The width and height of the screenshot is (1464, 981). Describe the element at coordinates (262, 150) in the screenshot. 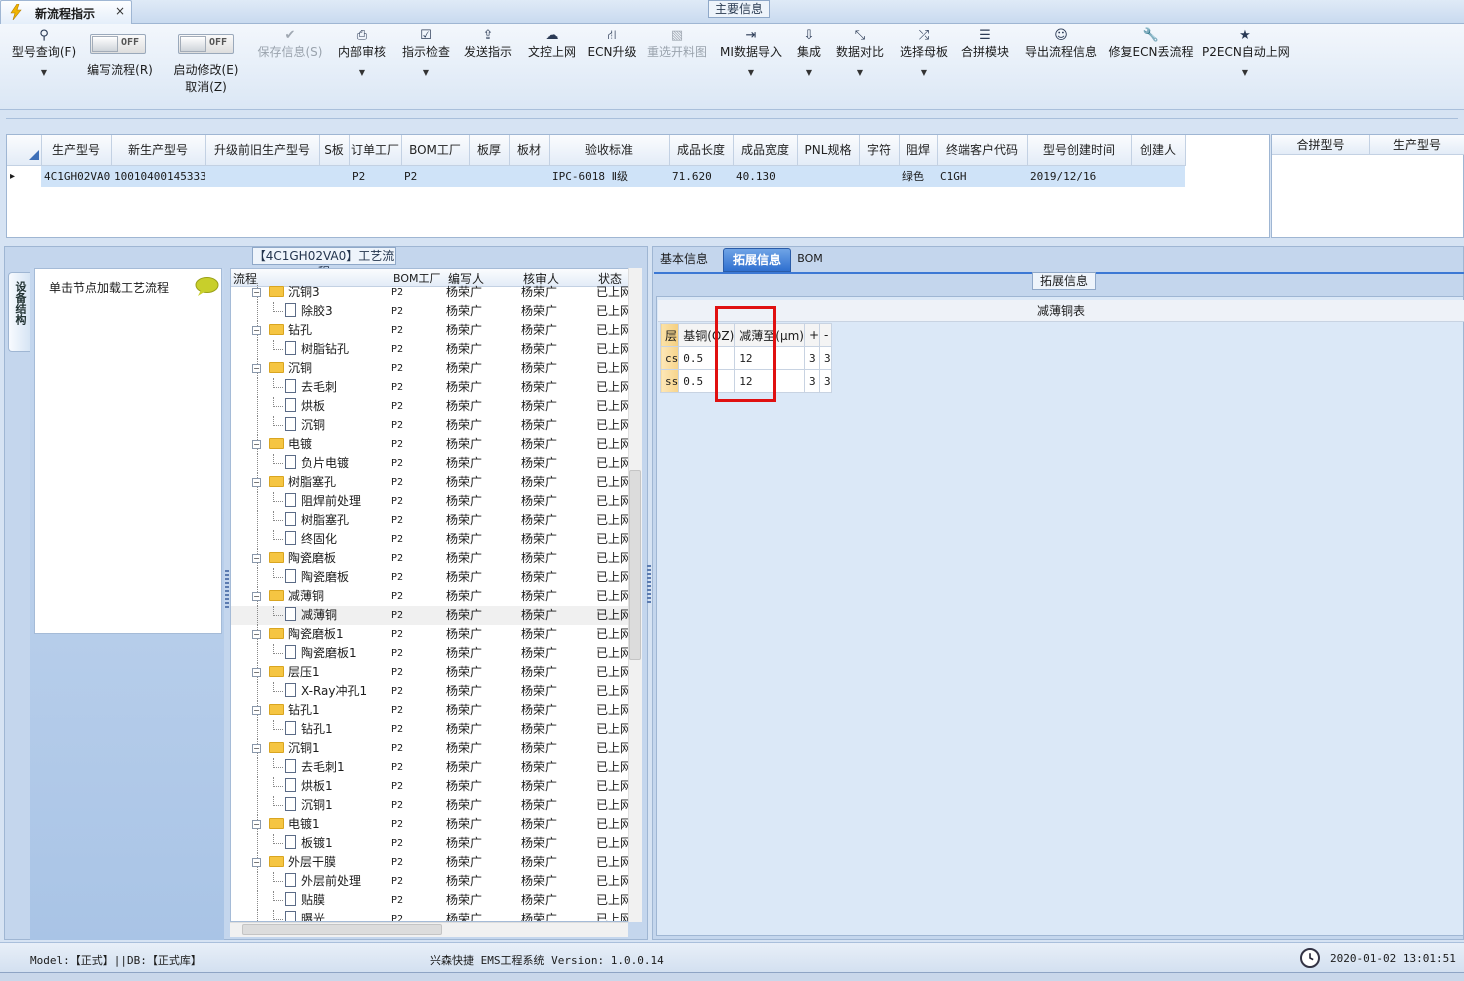

I see `column-header: 升级前旧生产型号` at that location.